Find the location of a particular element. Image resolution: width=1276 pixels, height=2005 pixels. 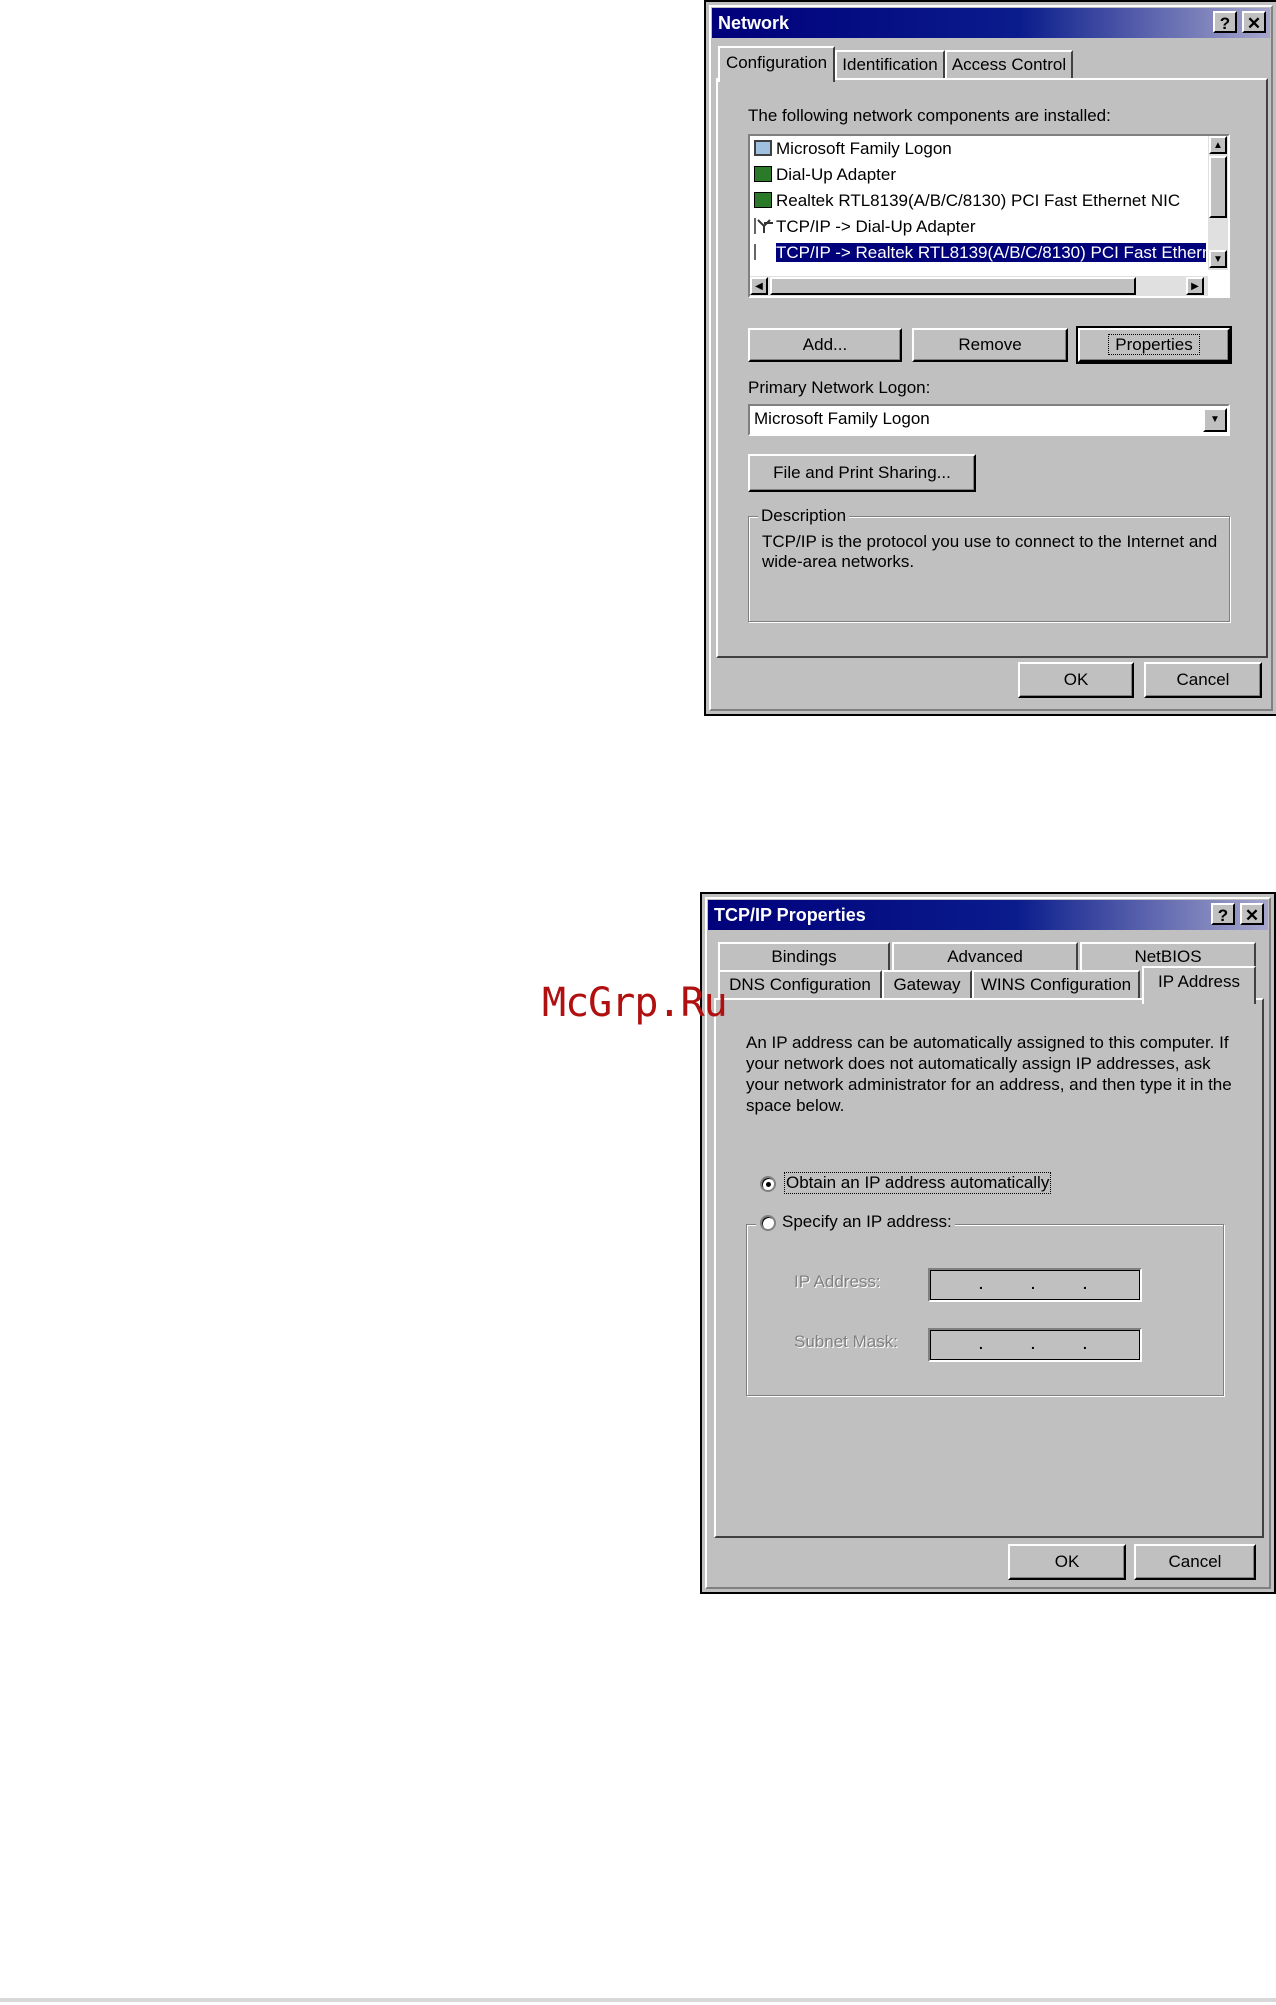

subnet-mask-field: . . . is located at coordinates (1035, 1345).